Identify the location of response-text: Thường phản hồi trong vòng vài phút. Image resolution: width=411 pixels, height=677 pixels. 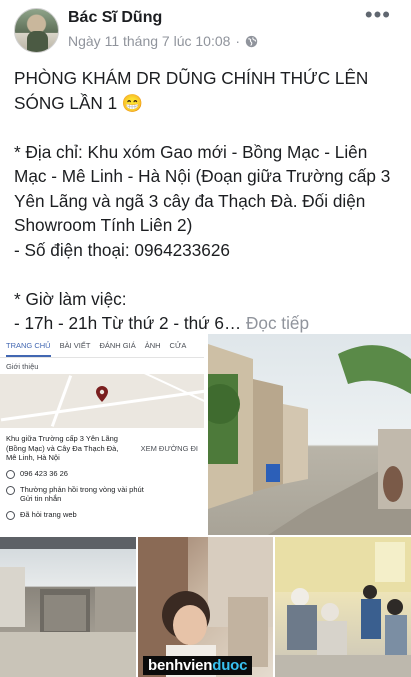
(82, 489).